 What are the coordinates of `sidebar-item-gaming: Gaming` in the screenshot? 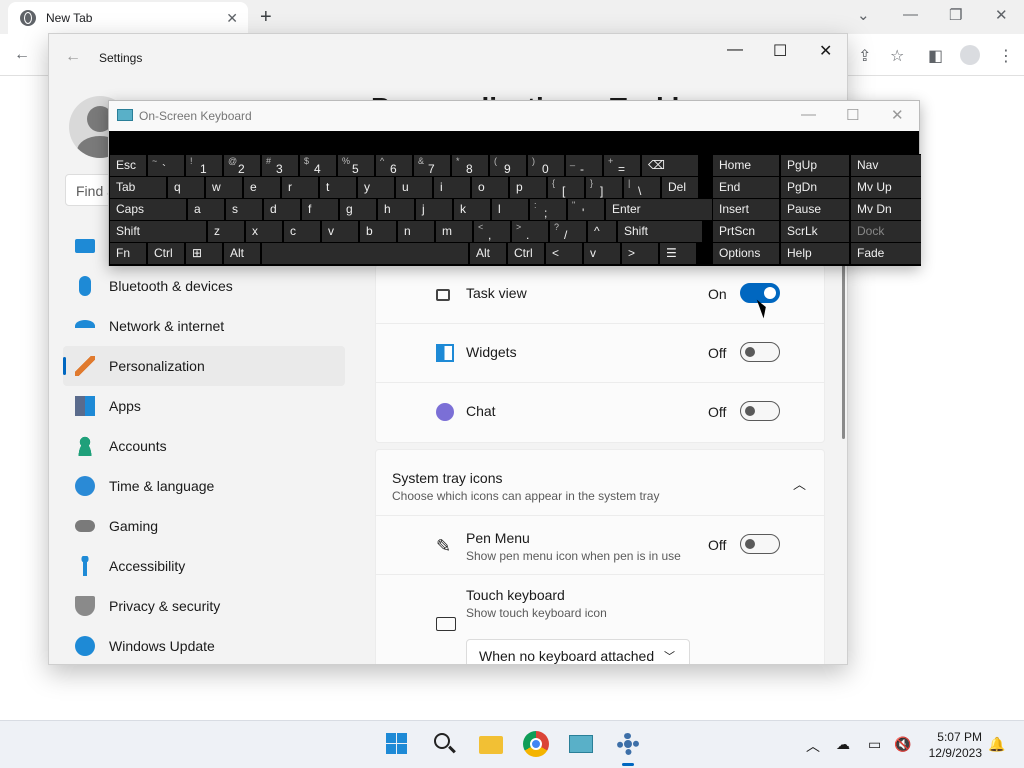 It's located at (204, 526).